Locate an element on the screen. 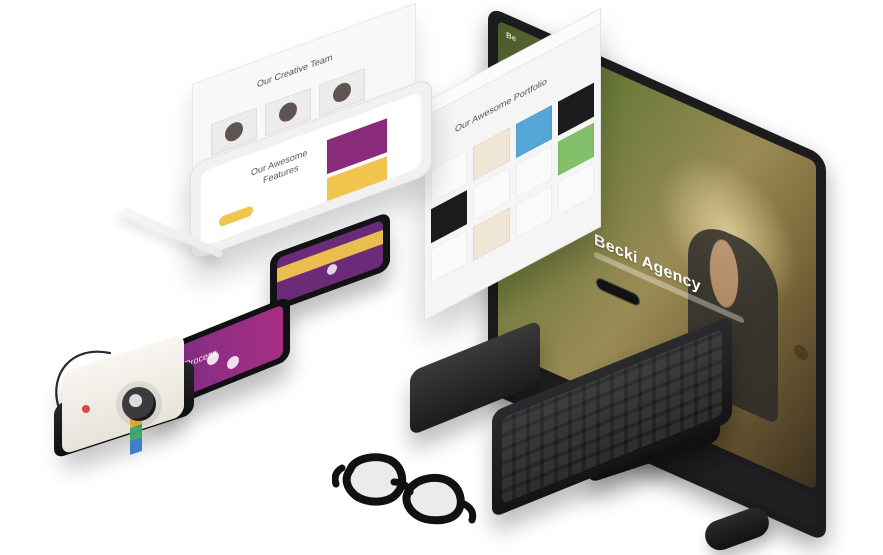 The height and width of the screenshot is (555, 883). carousel-next-icon is located at coordinates (801, 352).